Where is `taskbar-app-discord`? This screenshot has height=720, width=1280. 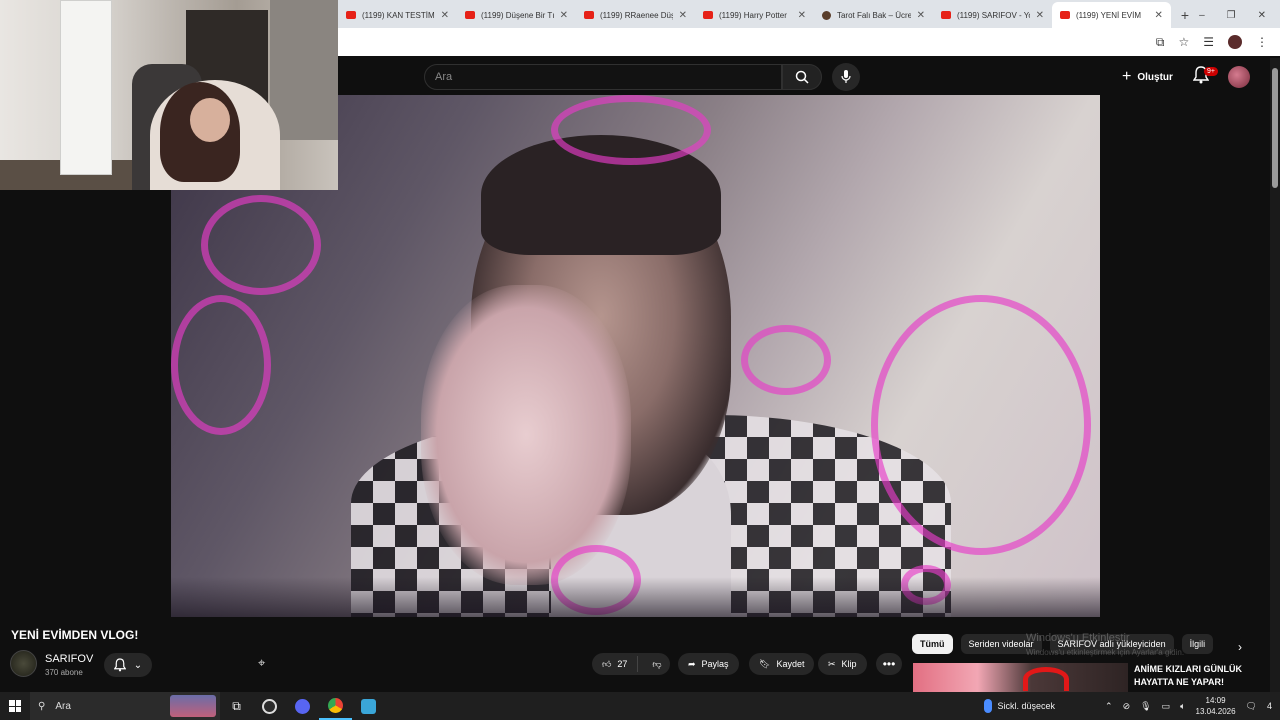
taskbar-app-discord is located at coordinates (302, 706).